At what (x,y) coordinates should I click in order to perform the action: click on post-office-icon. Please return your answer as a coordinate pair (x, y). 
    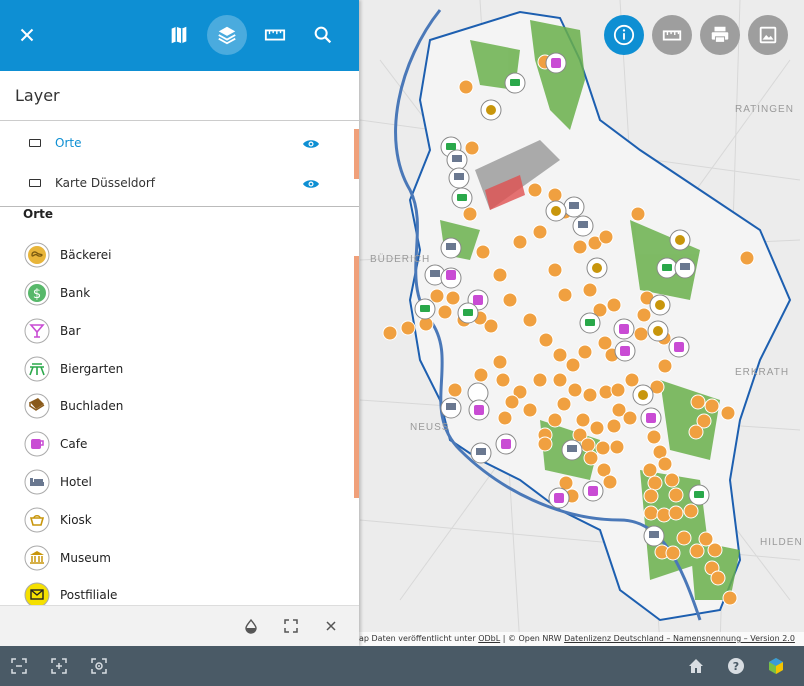
    Looking at the image, I should click on (37, 593).